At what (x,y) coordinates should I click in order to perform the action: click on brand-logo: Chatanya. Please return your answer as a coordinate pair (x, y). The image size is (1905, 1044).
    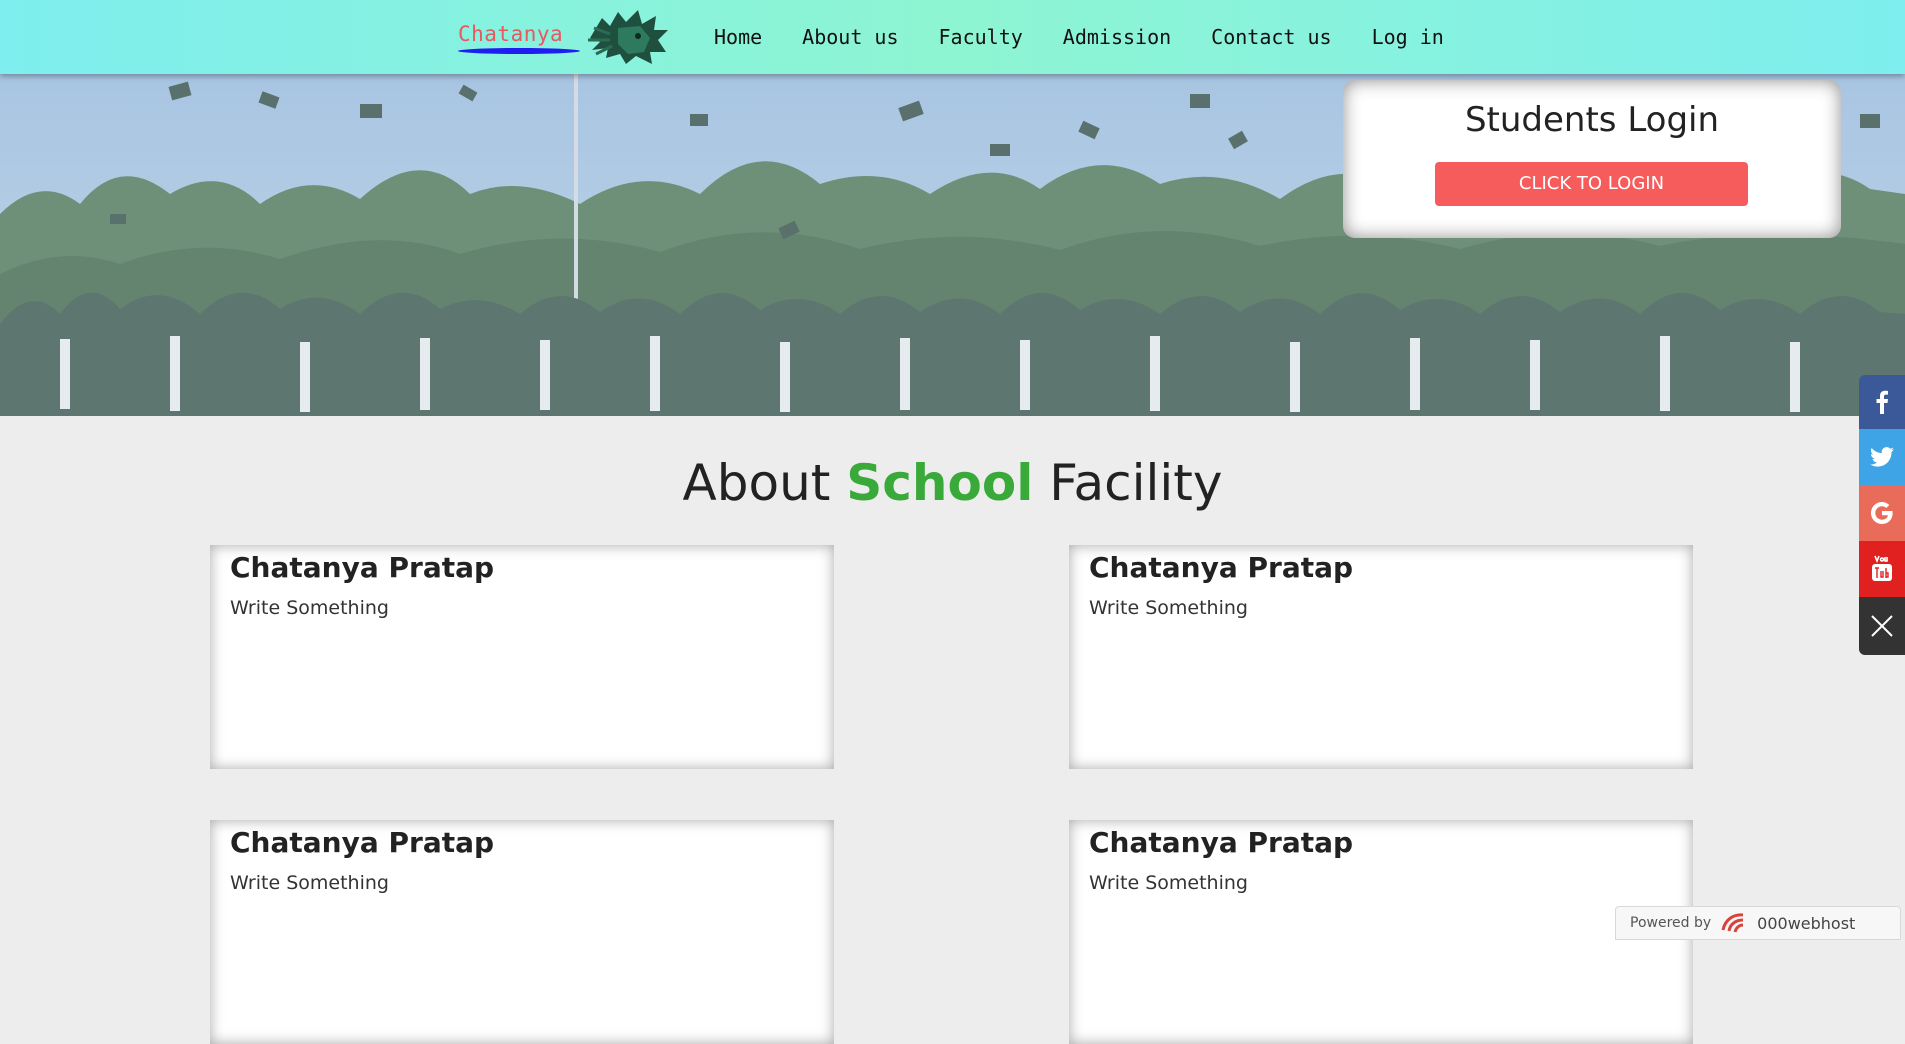
    Looking at the image, I should click on (564, 38).